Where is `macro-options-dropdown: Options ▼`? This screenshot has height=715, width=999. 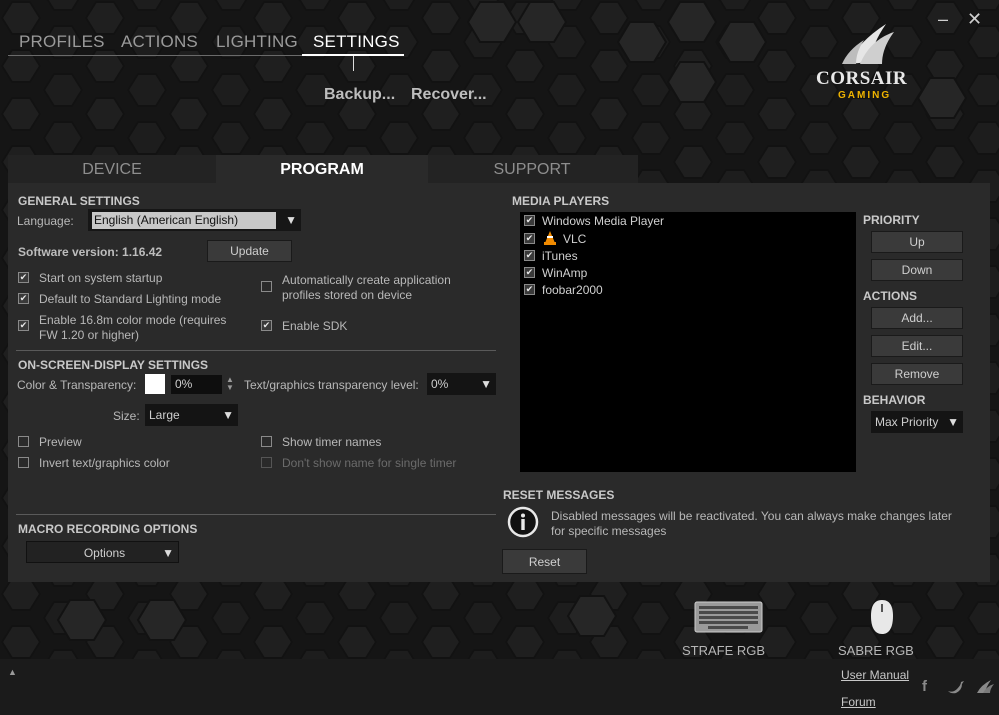
macro-options-dropdown: Options ▼ is located at coordinates (102, 552).